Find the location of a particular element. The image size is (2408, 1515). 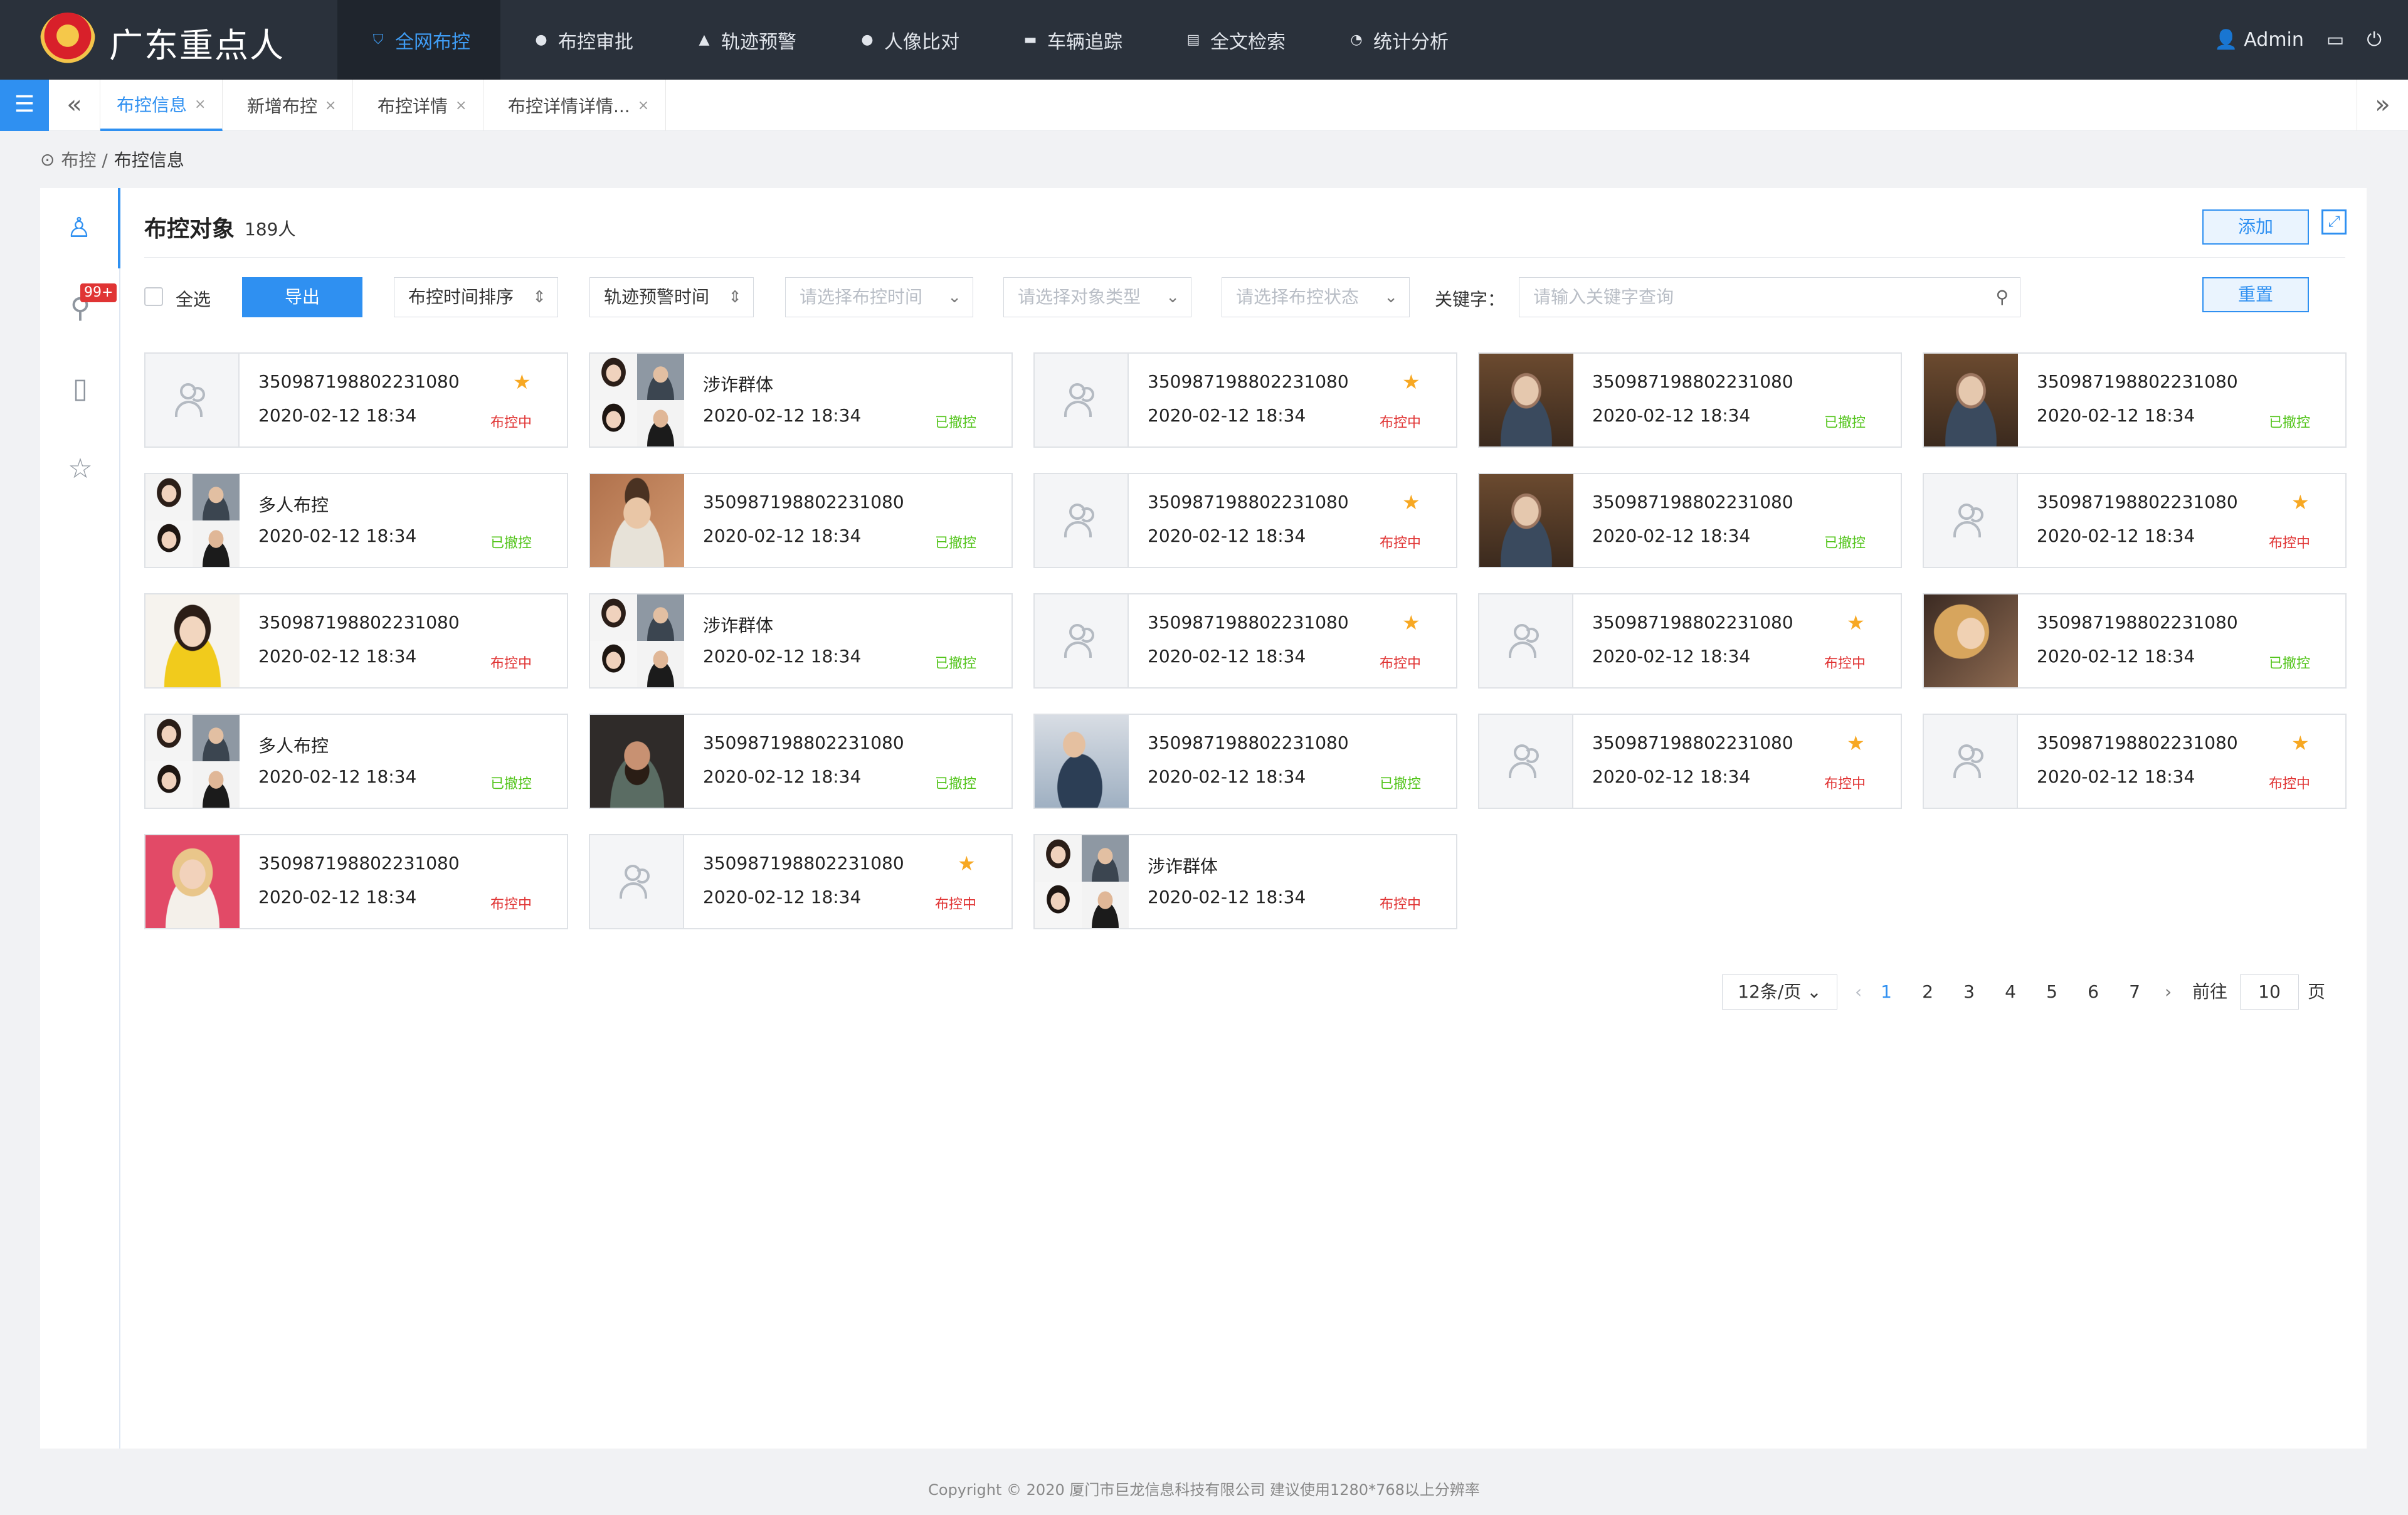

sort-control-time: 布控时间排序 ⇕ is located at coordinates (476, 297).